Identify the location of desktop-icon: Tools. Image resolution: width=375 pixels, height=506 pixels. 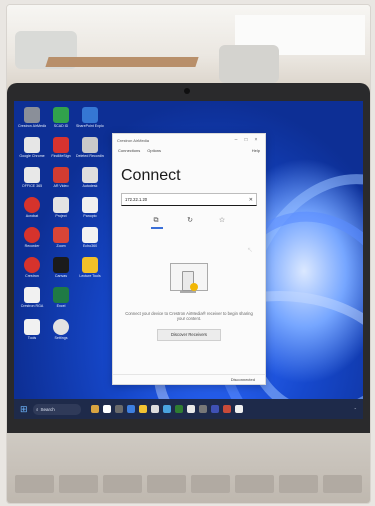
(32, 329).